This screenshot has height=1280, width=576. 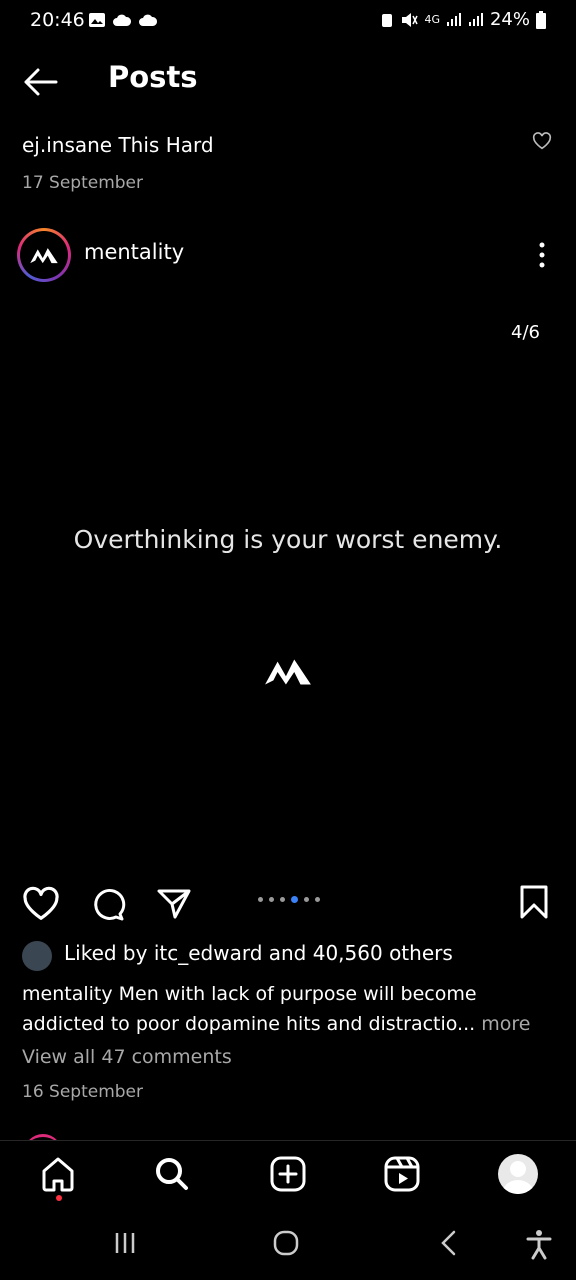 I want to click on alarm-icon, so click(x=387, y=20).